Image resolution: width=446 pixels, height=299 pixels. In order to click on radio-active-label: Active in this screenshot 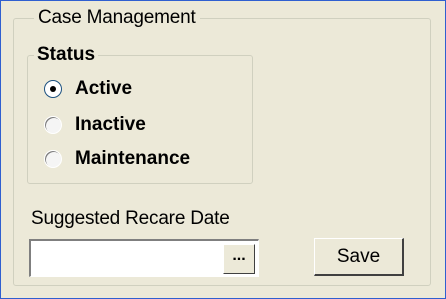, I will do `click(103, 89)`.